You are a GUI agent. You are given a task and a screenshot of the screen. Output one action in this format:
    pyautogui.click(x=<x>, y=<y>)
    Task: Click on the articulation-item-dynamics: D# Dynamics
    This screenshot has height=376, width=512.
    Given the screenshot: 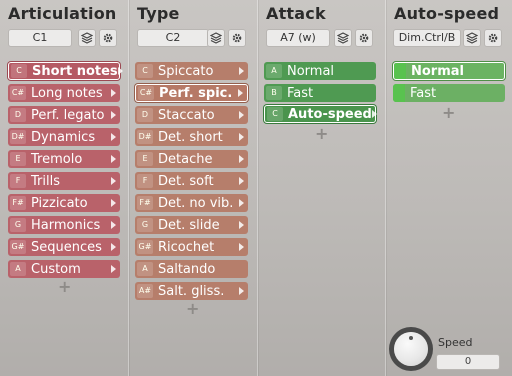 What is the action you would take?
    pyautogui.click(x=64, y=137)
    